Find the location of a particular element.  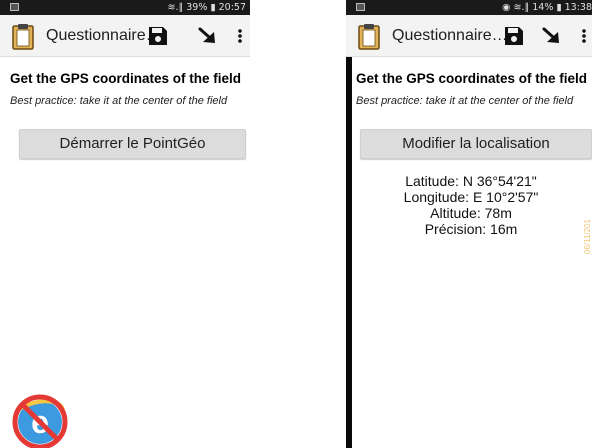

no-internet-explorer-icon: e is located at coordinates (40, 421).